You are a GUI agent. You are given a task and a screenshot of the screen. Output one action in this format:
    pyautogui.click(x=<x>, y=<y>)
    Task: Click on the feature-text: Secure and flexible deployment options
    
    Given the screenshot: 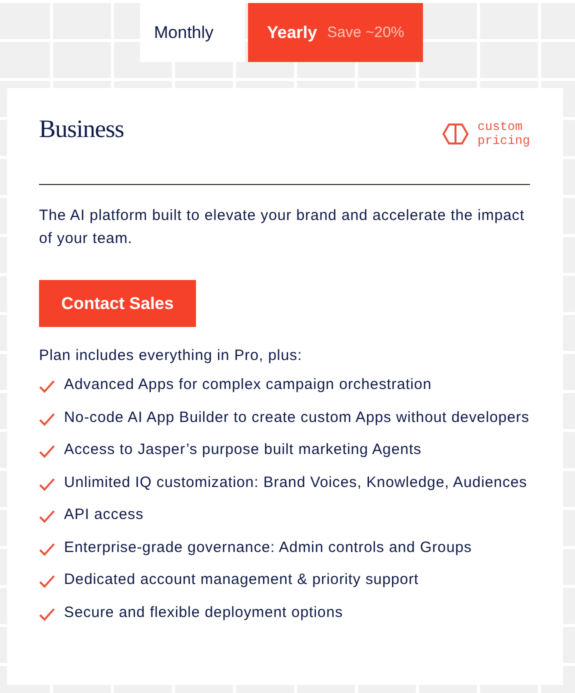 What is the action you would take?
    pyautogui.click(x=203, y=612)
    